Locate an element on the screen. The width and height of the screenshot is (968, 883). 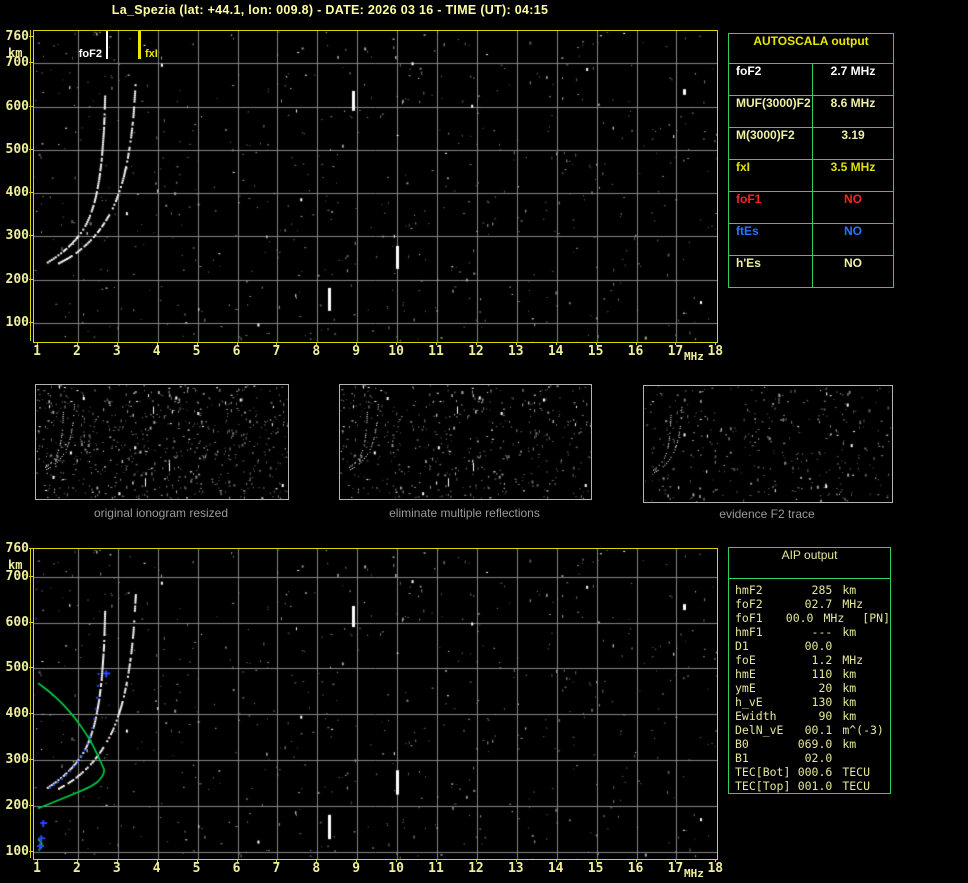
x-tick-label: 4 is located at coordinates (156, 351).